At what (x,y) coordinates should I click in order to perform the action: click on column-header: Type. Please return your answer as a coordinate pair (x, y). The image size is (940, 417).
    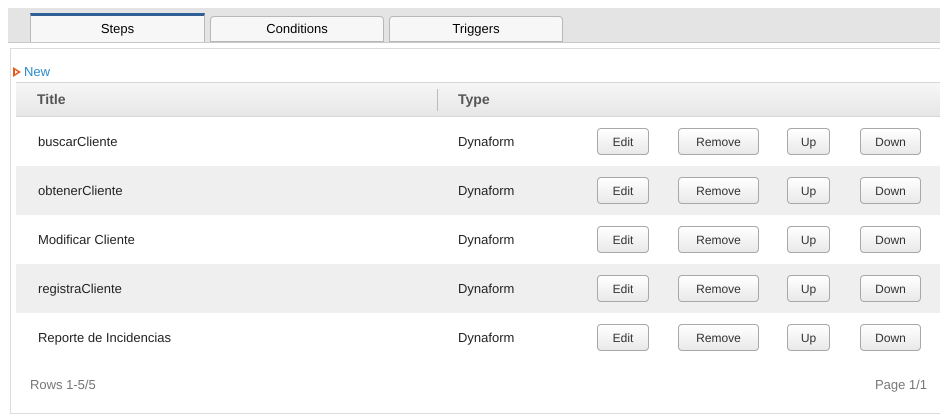
    Looking at the image, I should click on (474, 99).